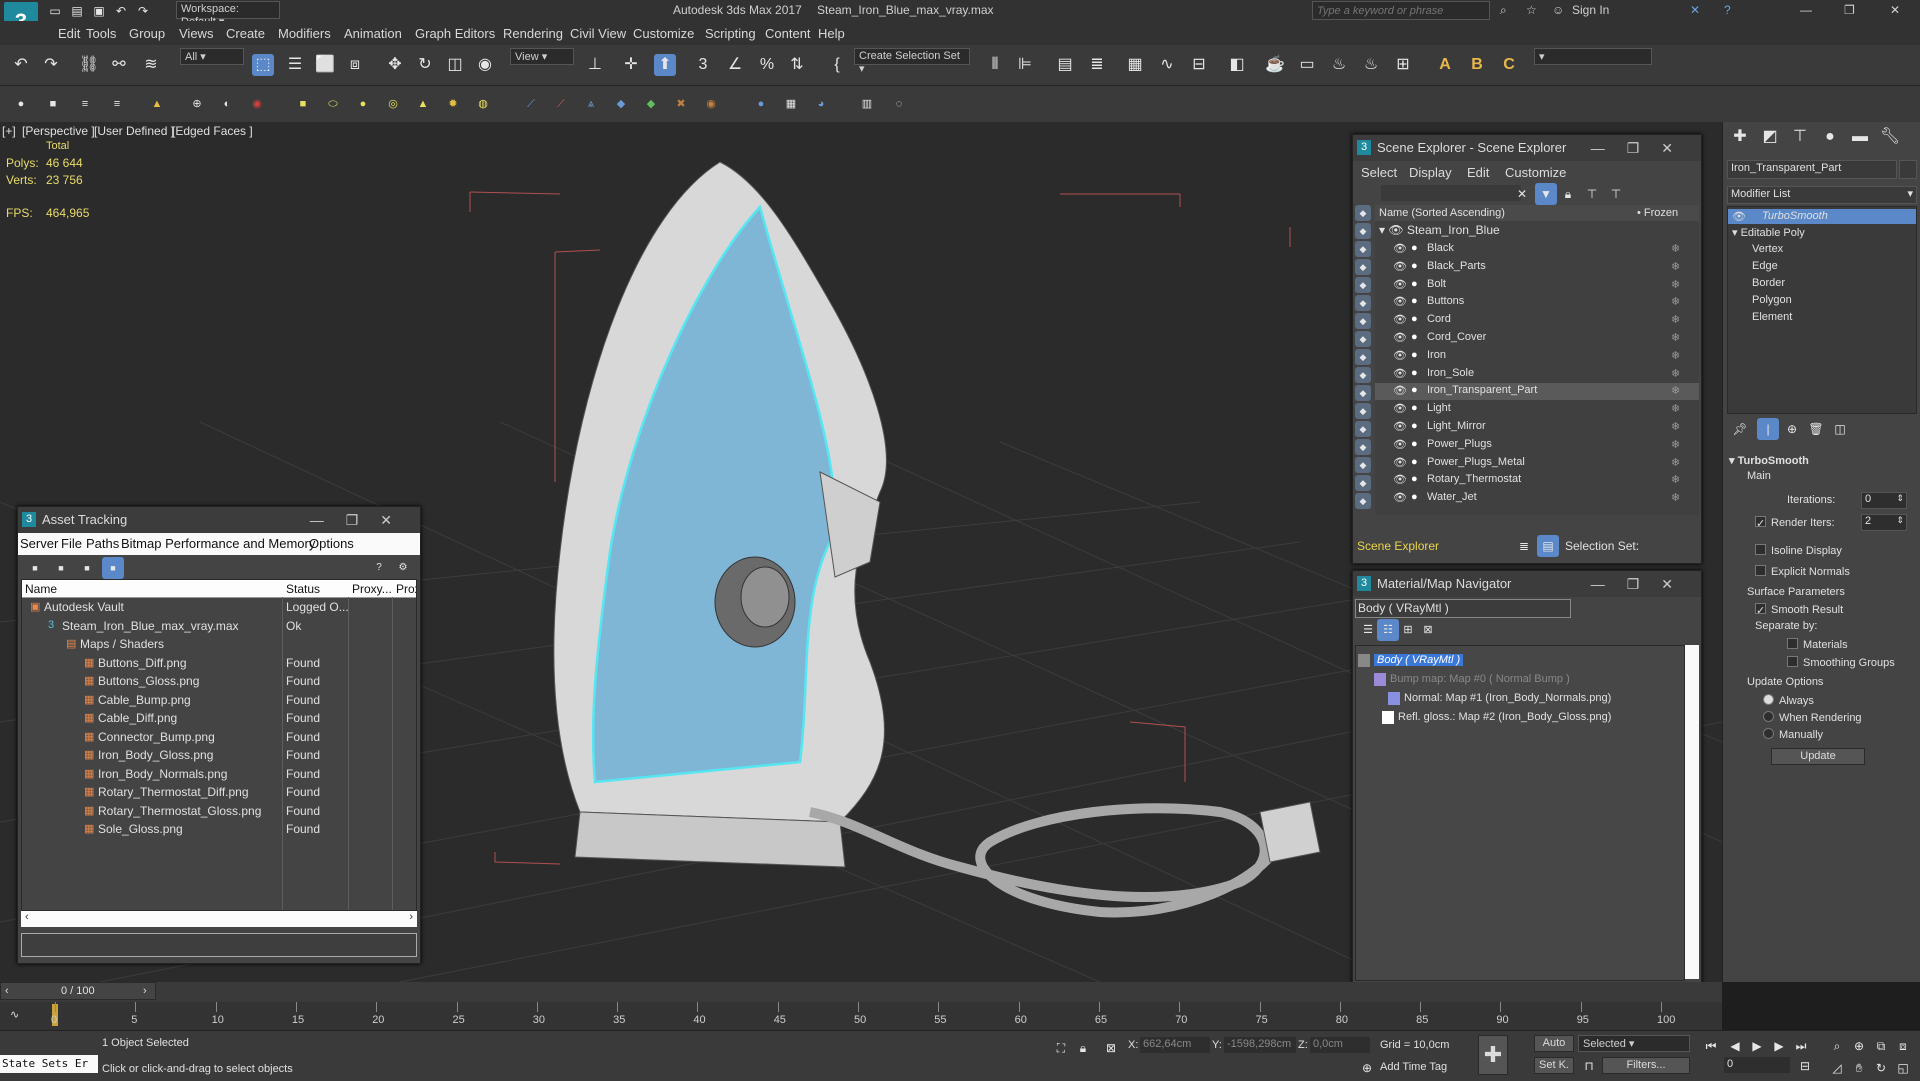 This screenshot has width=1920, height=1081. What do you see at coordinates (227, 104) in the screenshot?
I see `tool-icon-7: ◐` at bounding box center [227, 104].